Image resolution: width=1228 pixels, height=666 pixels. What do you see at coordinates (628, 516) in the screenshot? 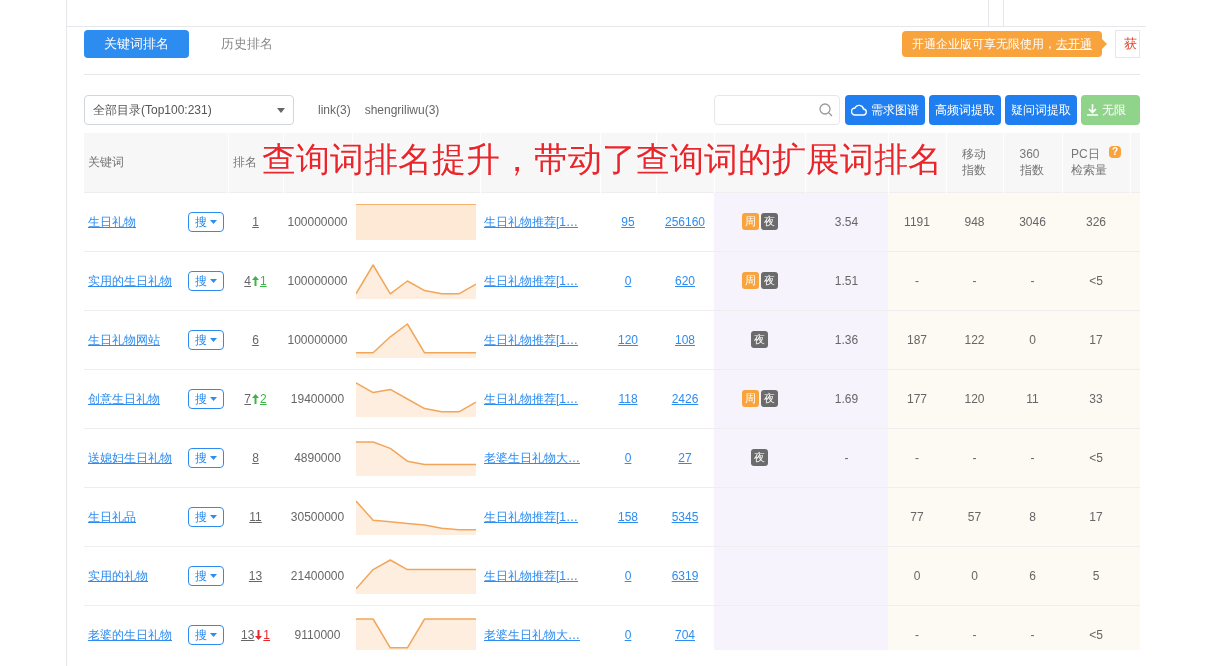
I see `count-link: 158` at bounding box center [628, 516].